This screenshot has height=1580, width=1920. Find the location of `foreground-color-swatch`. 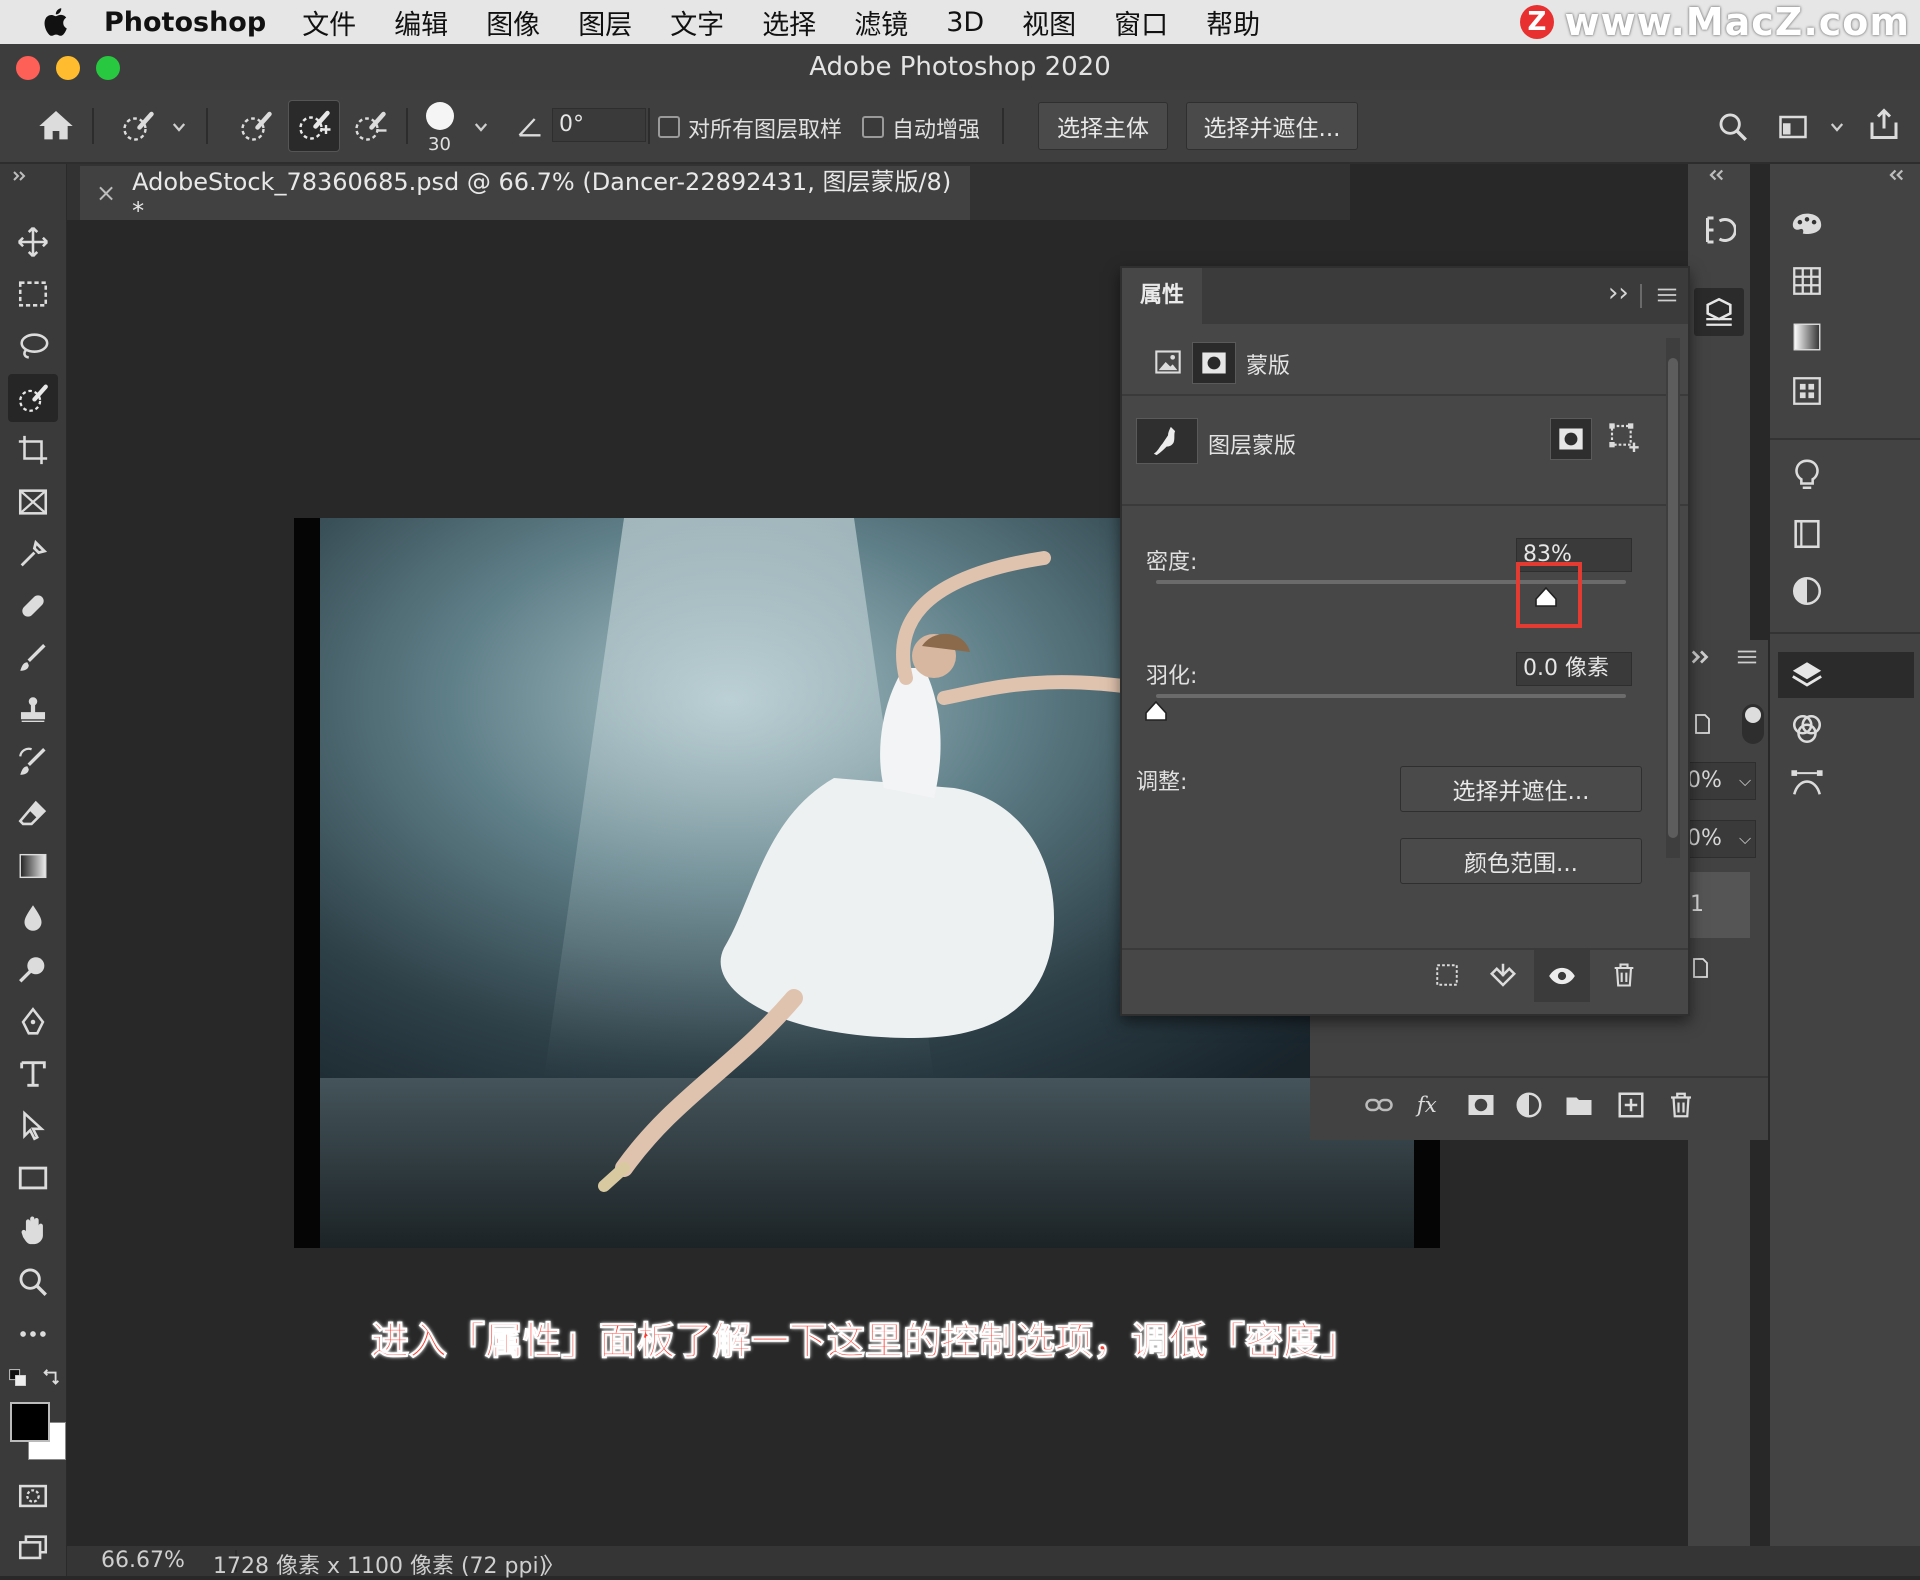

foreground-color-swatch is located at coordinates (30, 1422).